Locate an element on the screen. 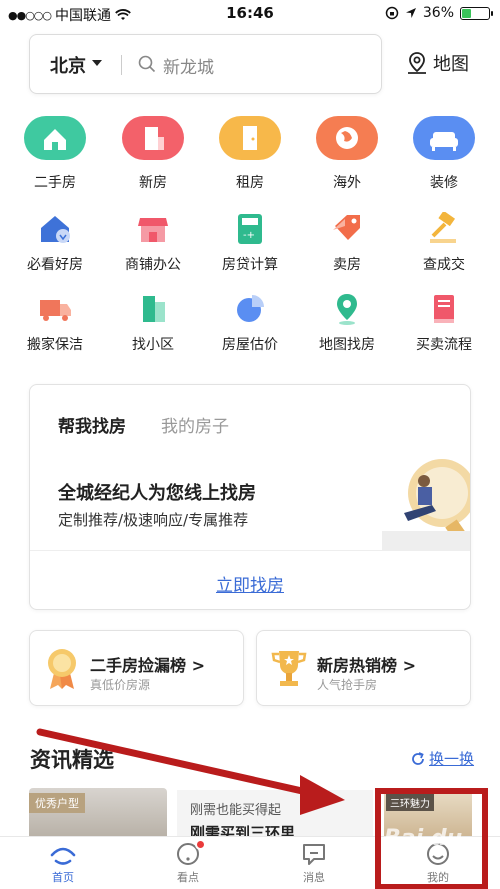 Image resolution: width=500 pixels, height=889 pixels. category-label: 新房 is located at coordinates (153, 183).